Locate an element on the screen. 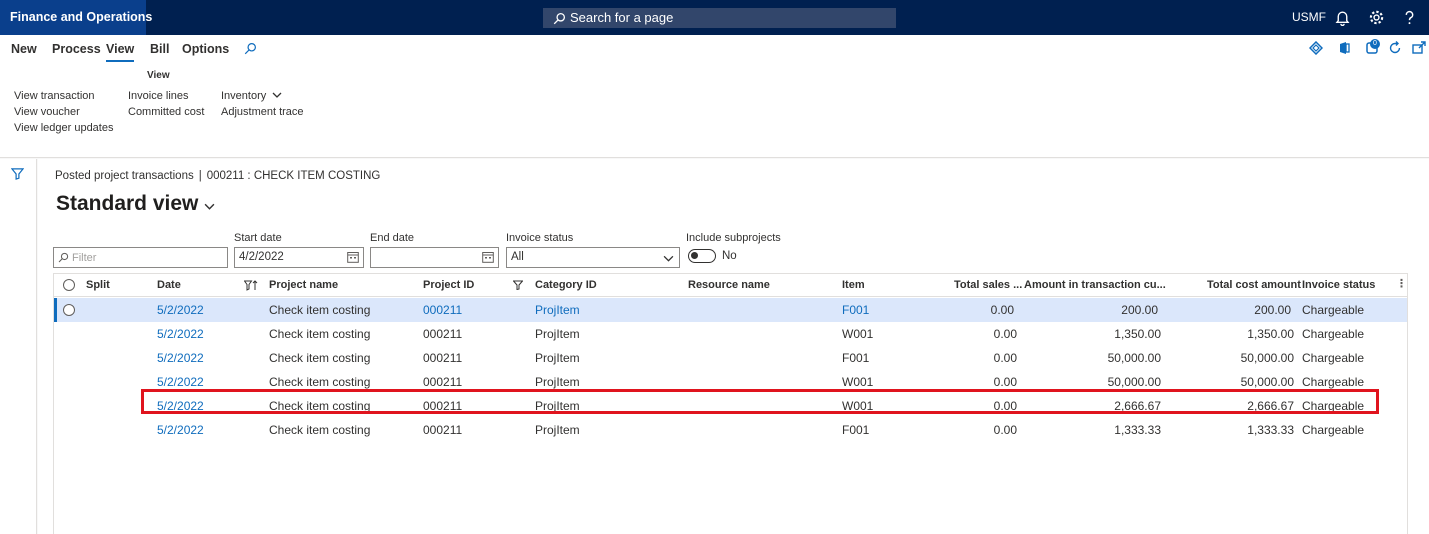 The width and height of the screenshot is (1429, 534). cell-total-cost-amount: 50,000.00 is located at coordinates (1267, 358).